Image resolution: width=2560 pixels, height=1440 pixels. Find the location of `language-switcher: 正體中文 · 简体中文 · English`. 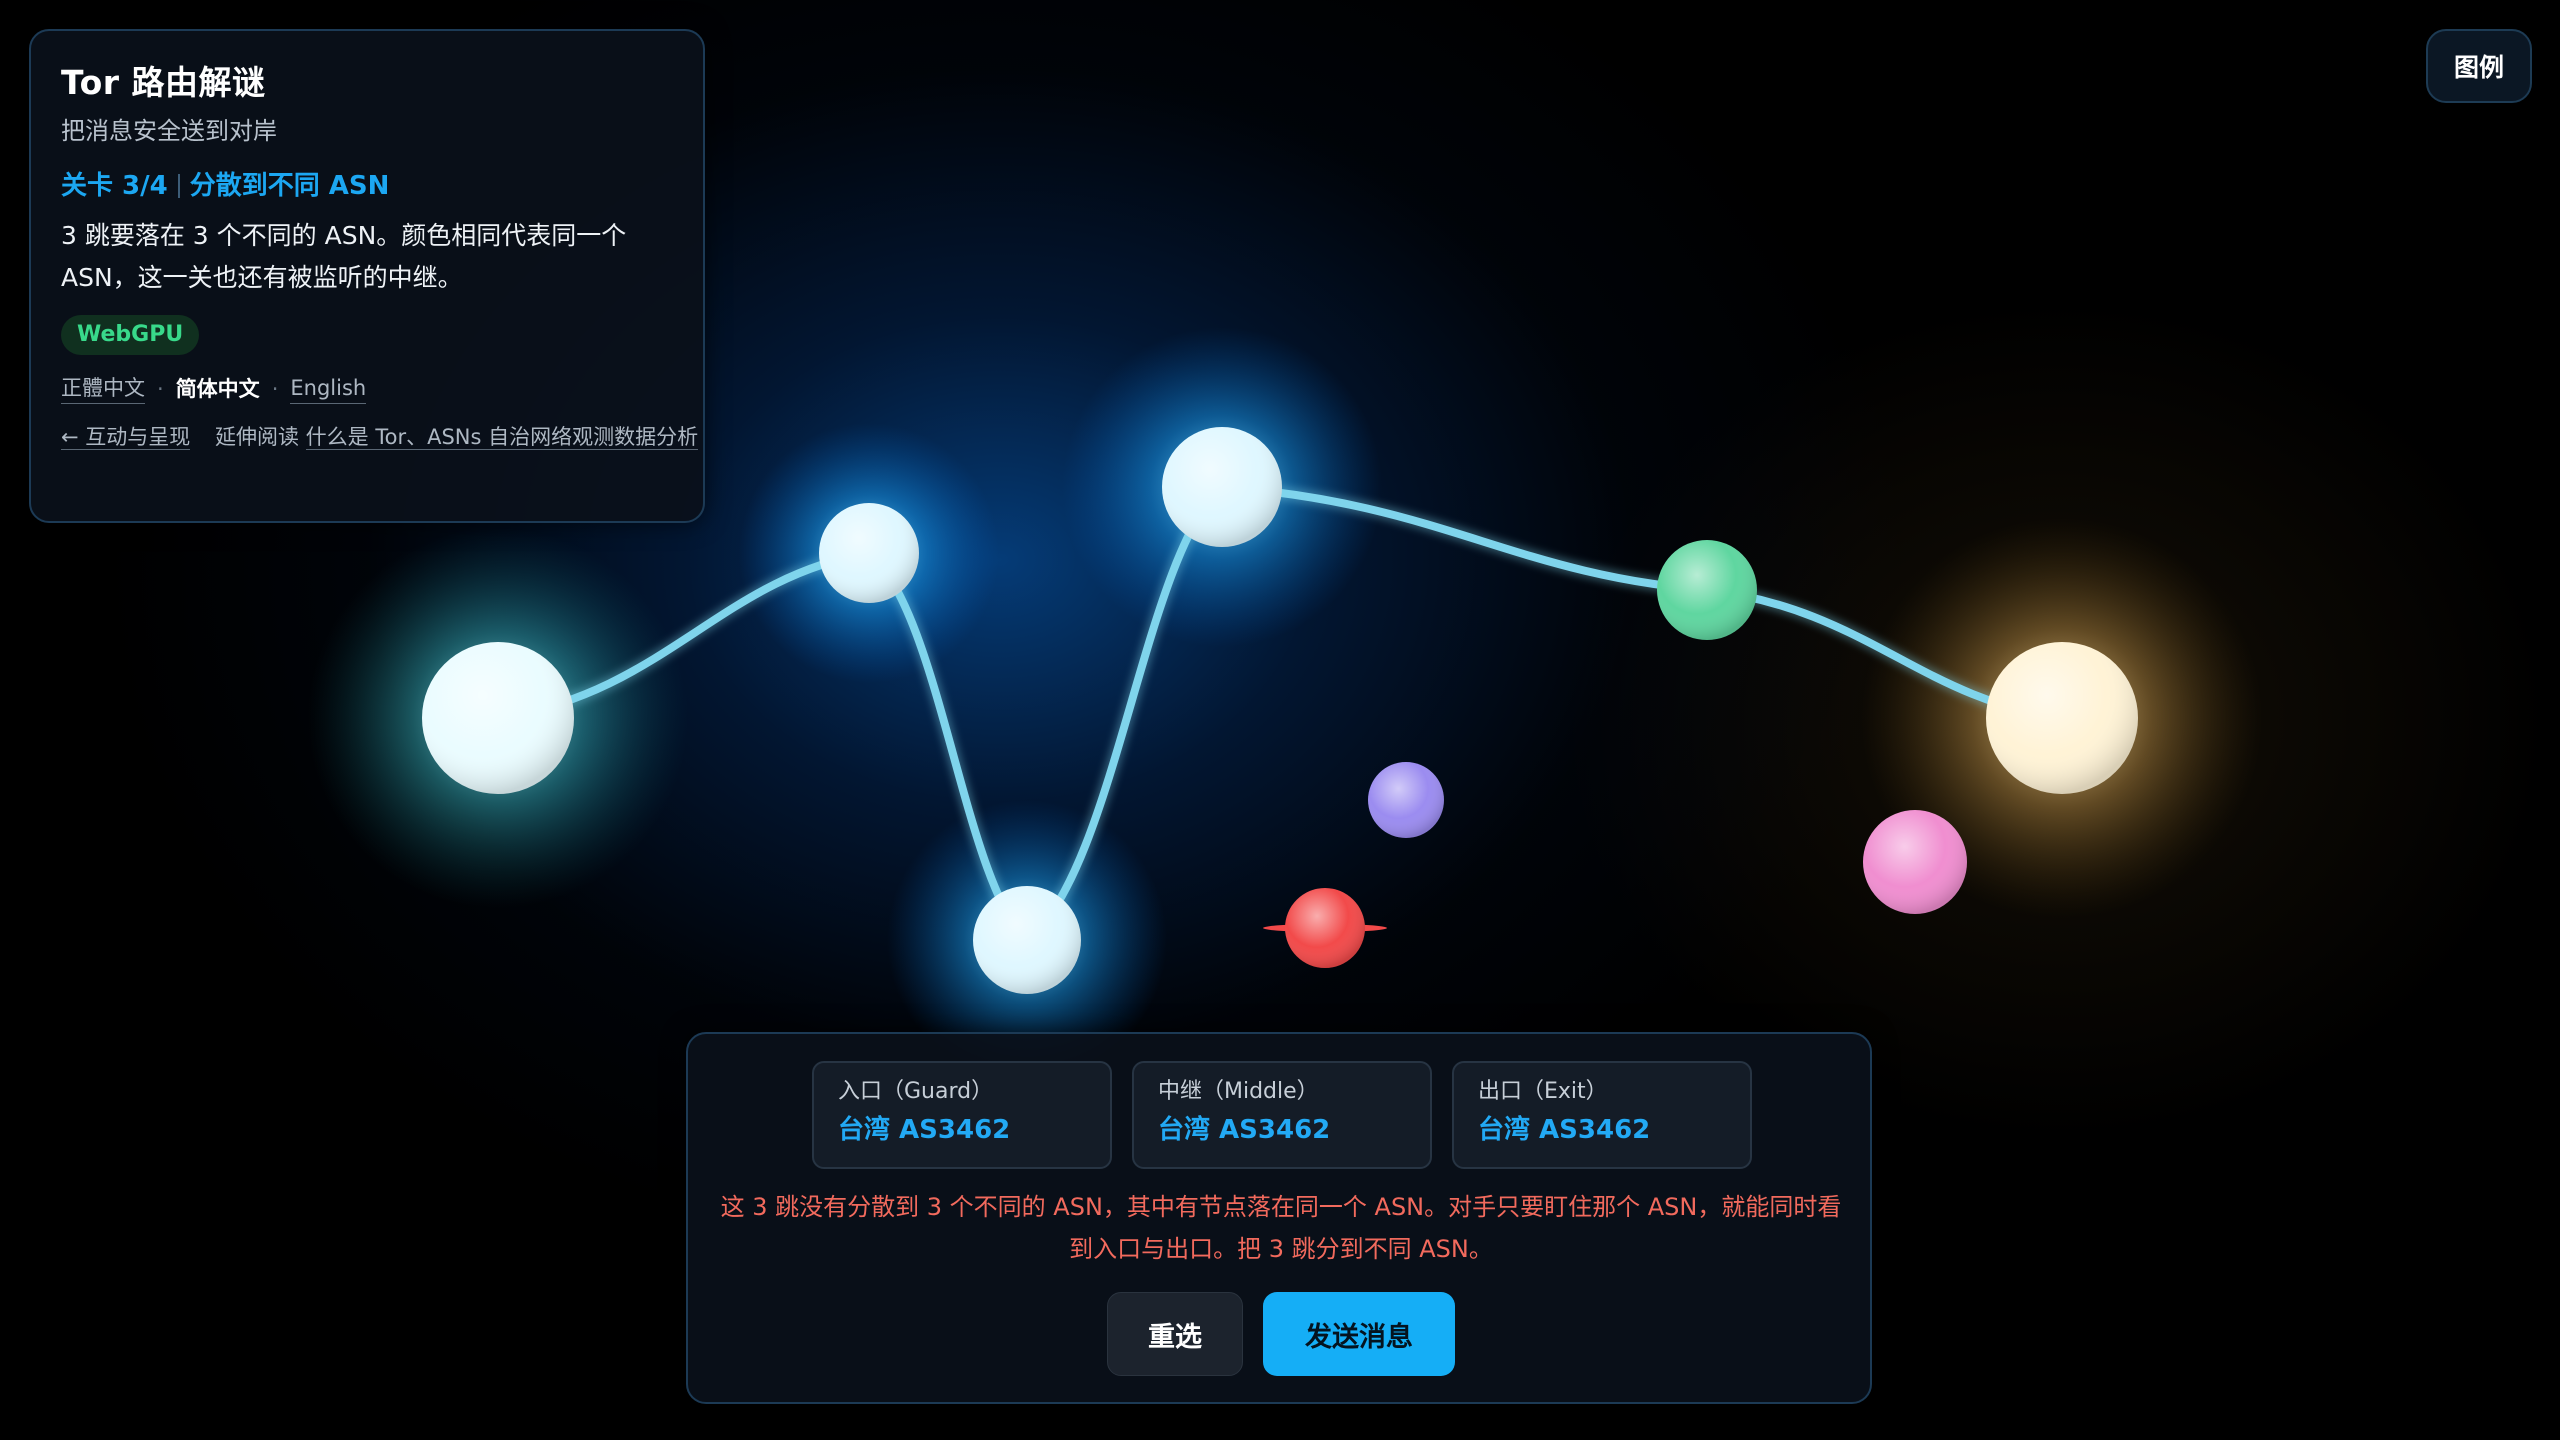

language-switcher: 正體中文 · 简体中文 · English is located at coordinates (367, 388).